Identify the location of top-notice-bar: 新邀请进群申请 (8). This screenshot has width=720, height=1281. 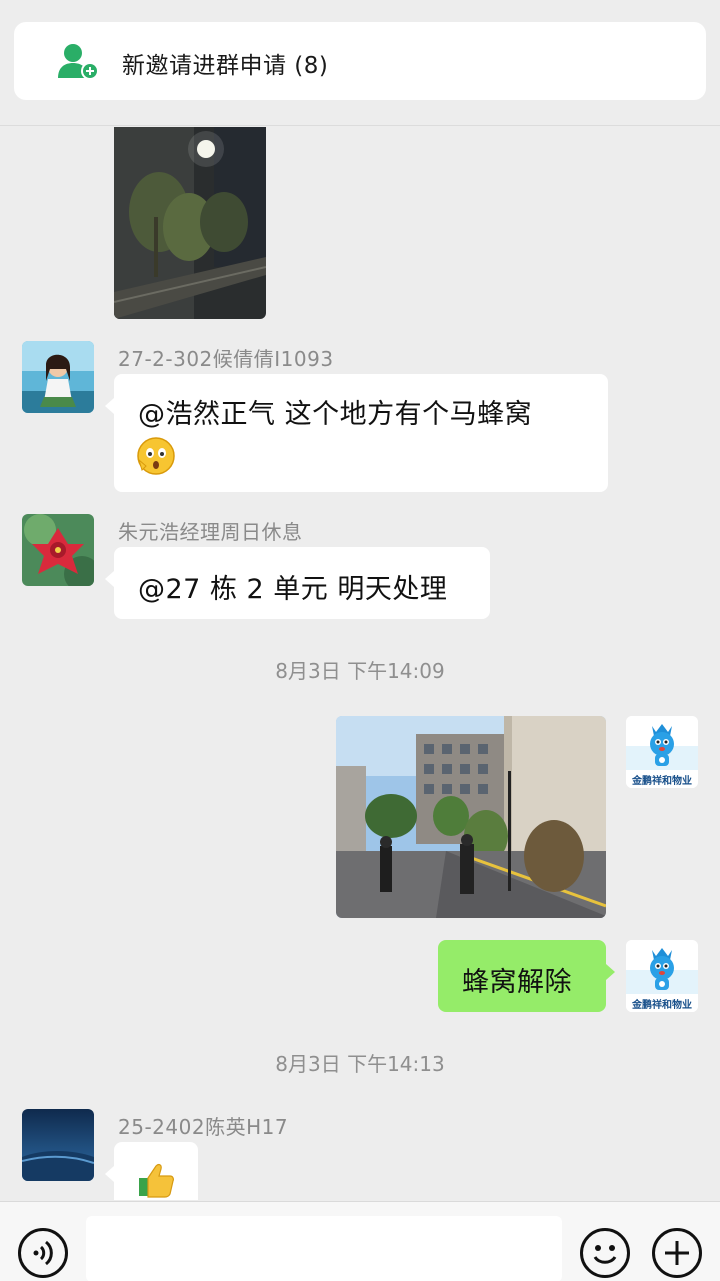
(360, 63).